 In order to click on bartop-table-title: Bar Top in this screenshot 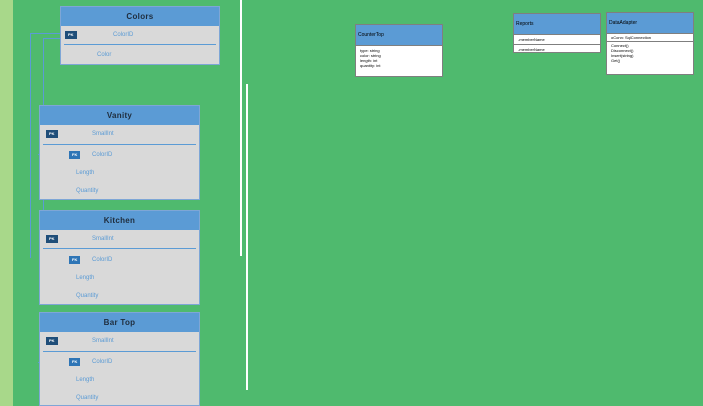, I will do `click(119, 322)`.